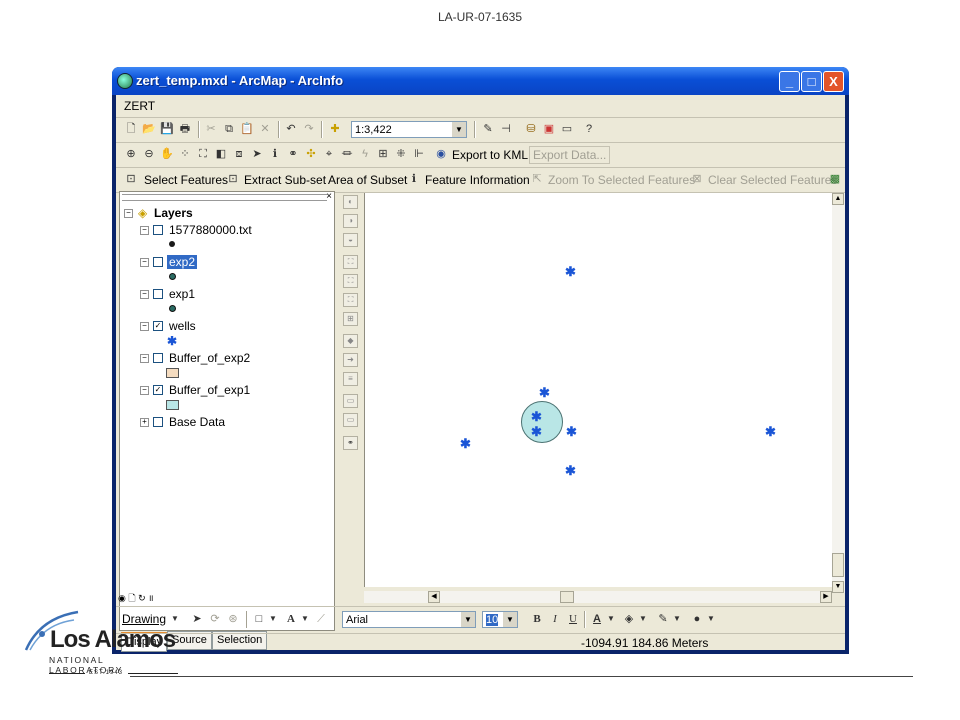 This screenshot has width=960, height=720. I want to click on xy-icon: ⌖, so click(329, 154).